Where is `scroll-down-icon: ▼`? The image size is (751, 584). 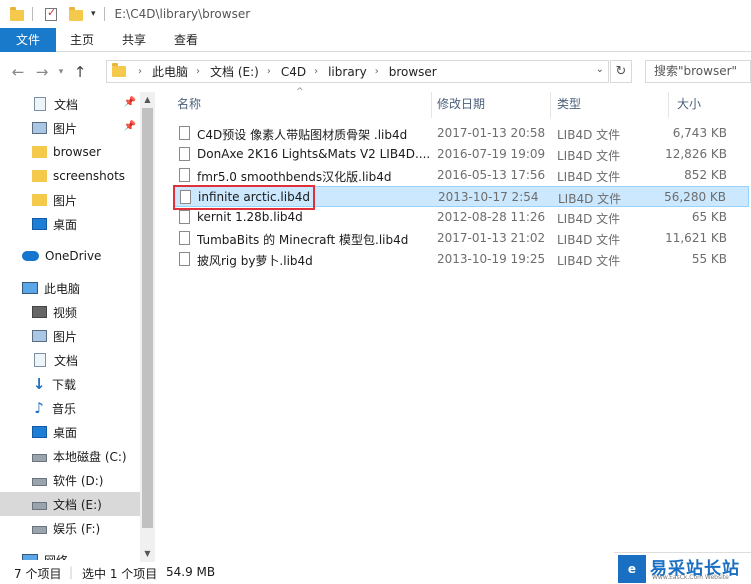 scroll-down-icon: ▼ is located at coordinates (147, 554).